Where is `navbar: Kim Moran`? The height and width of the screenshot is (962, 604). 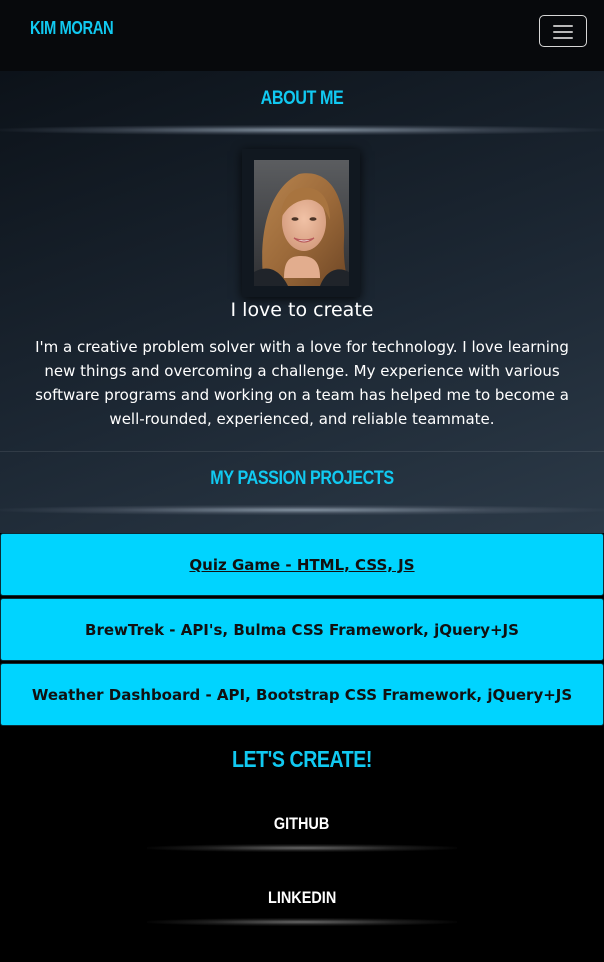 navbar: Kim Moran is located at coordinates (302, 35).